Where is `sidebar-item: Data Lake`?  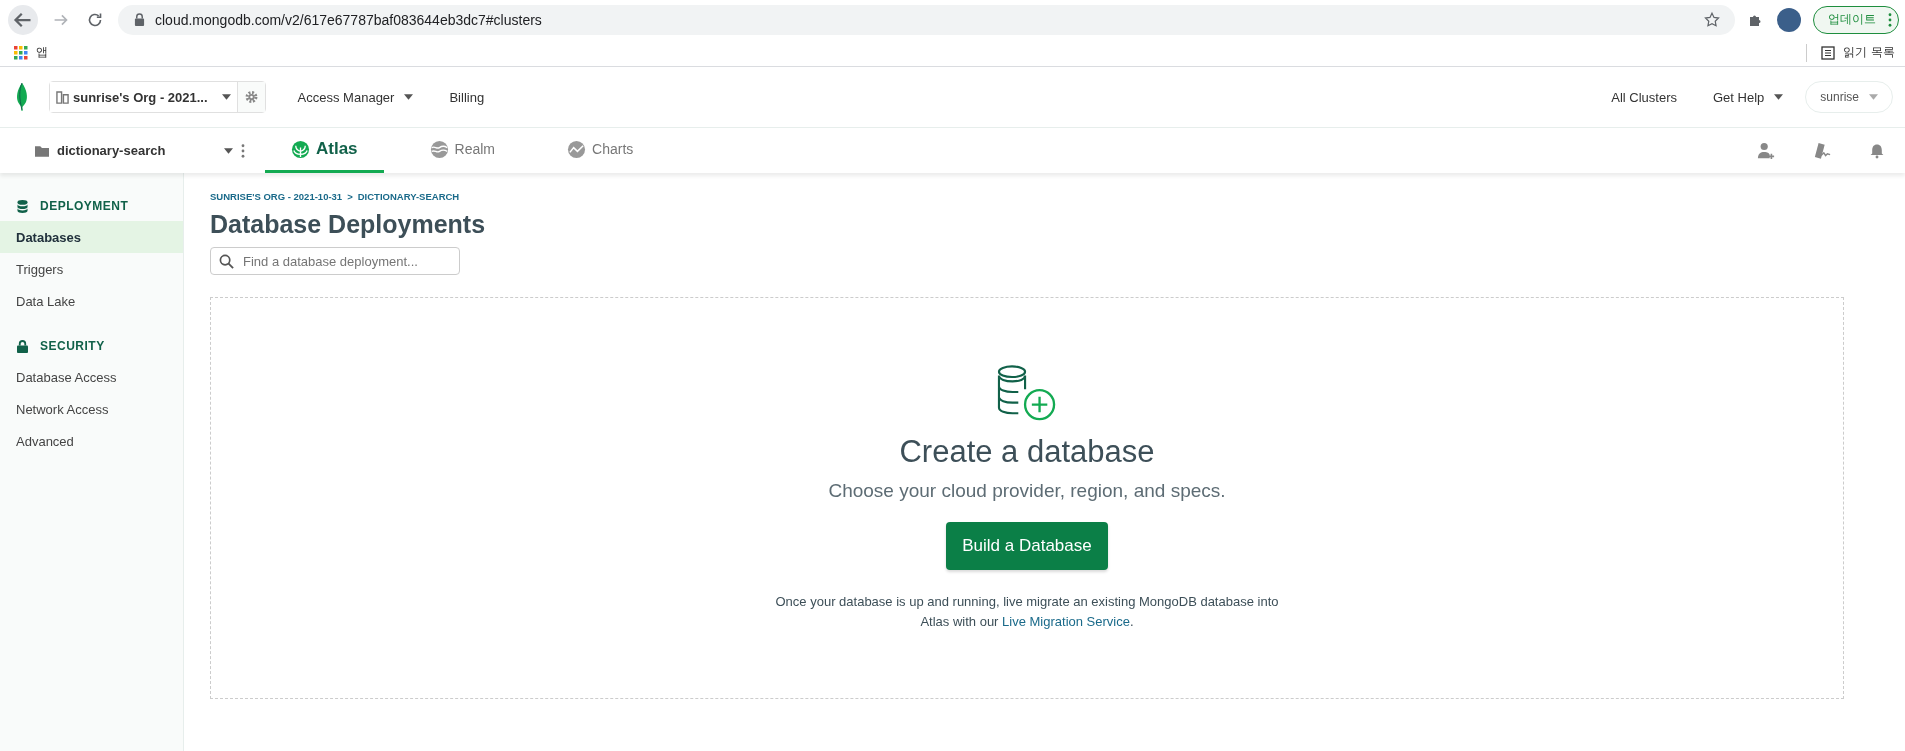 sidebar-item: Data Lake is located at coordinates (91, 301).